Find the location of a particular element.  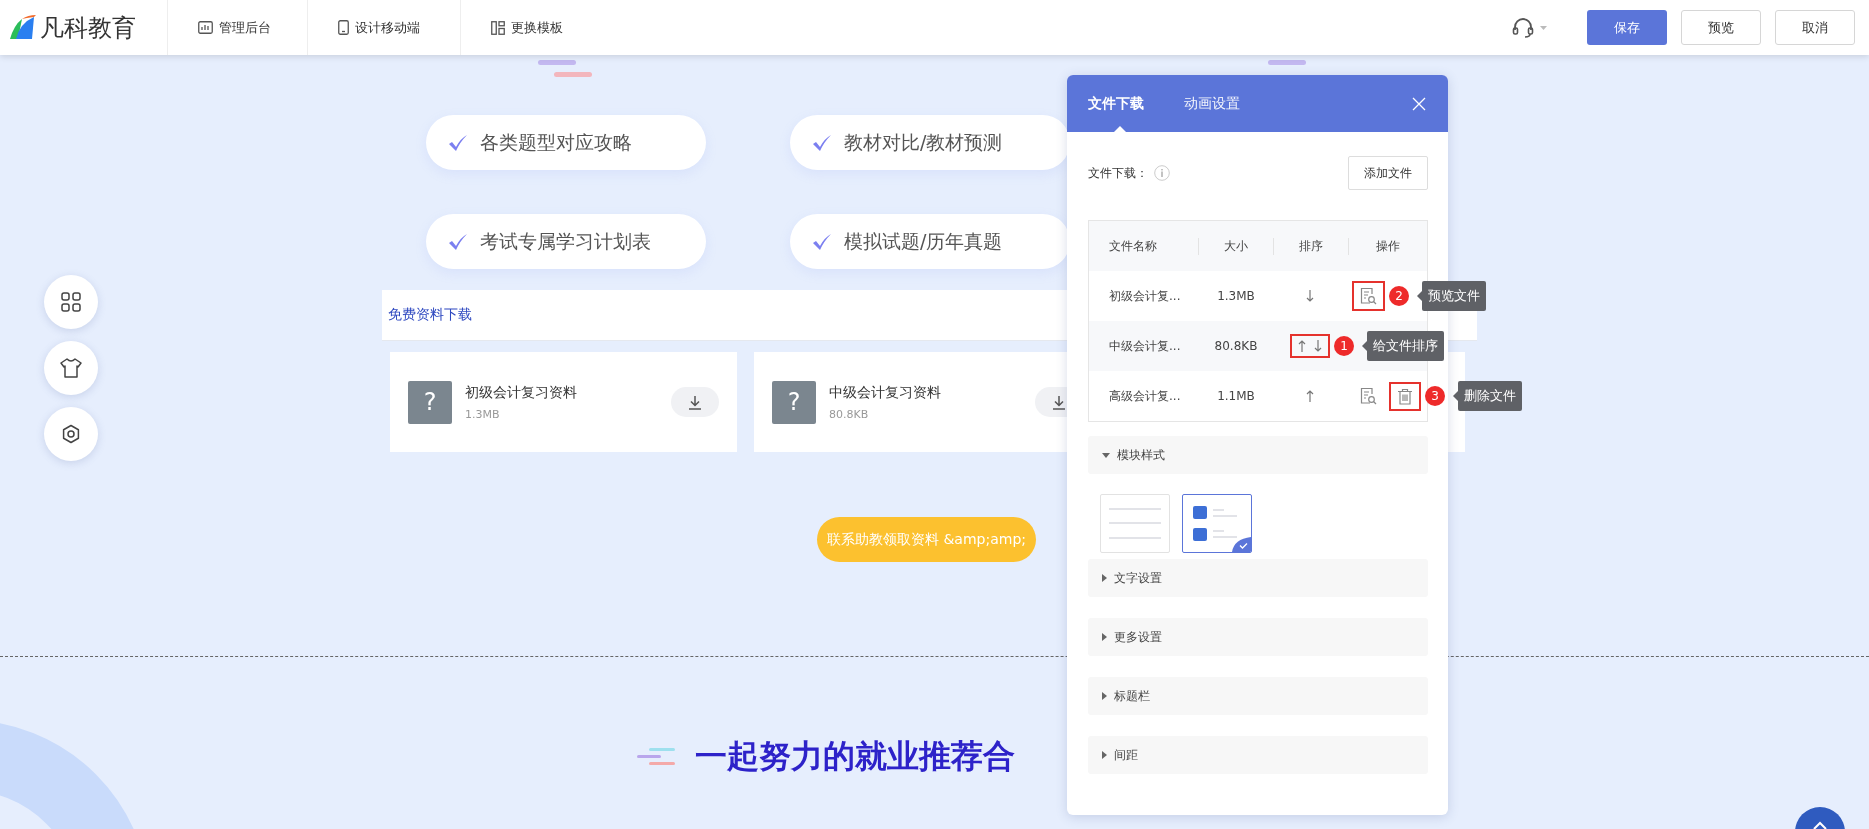

decor-lines-icon is located at coordinates (656, 757).